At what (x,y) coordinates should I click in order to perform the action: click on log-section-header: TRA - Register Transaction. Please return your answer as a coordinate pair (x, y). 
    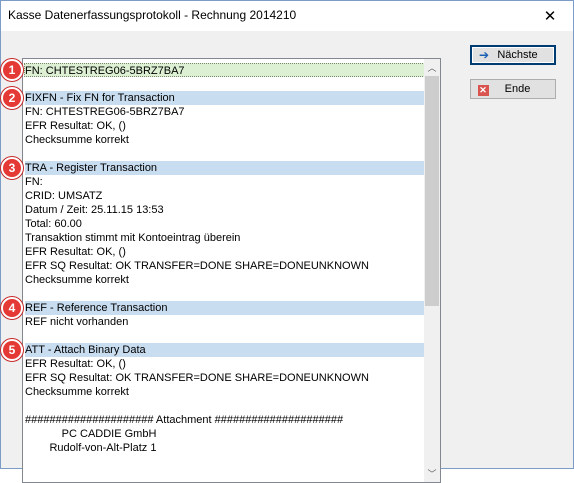
    Looking at the image, I should click on (225, 168).